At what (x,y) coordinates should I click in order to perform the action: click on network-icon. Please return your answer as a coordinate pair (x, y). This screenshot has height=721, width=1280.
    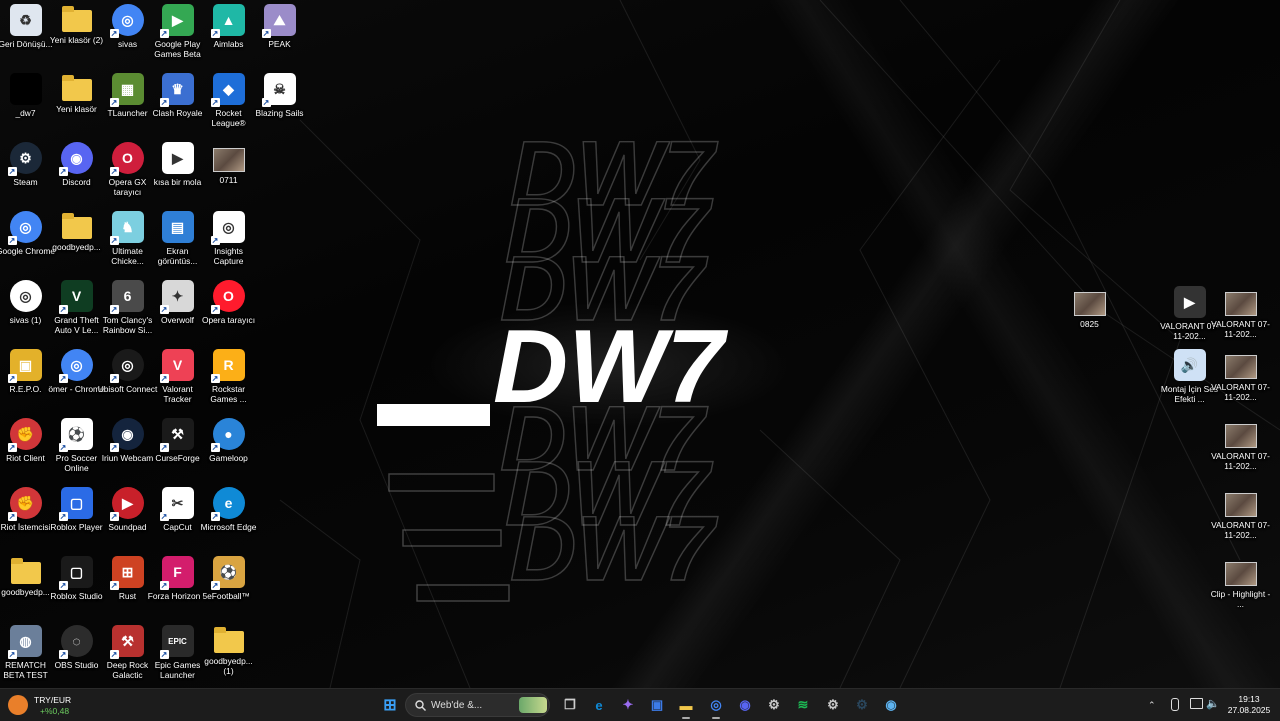
    Looking at the image, I should click on (1196, 703).